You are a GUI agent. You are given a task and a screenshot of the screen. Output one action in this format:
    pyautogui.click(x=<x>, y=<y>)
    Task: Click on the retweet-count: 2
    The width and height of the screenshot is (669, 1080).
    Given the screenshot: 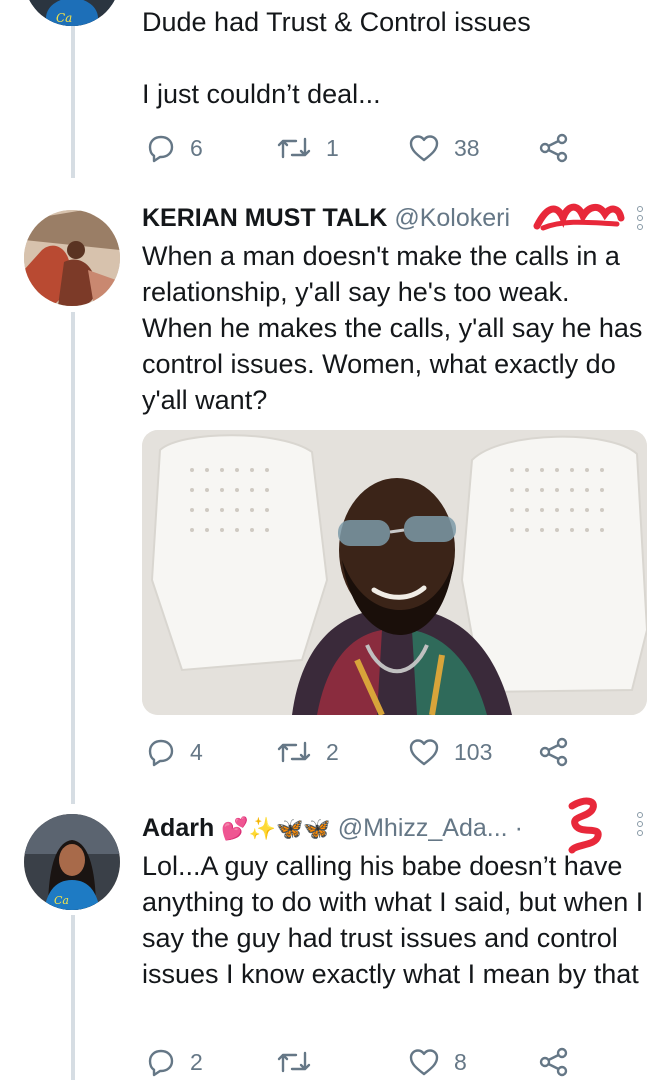 What is the action you would take?
    pyautogui.click(x=332, y=751)
    